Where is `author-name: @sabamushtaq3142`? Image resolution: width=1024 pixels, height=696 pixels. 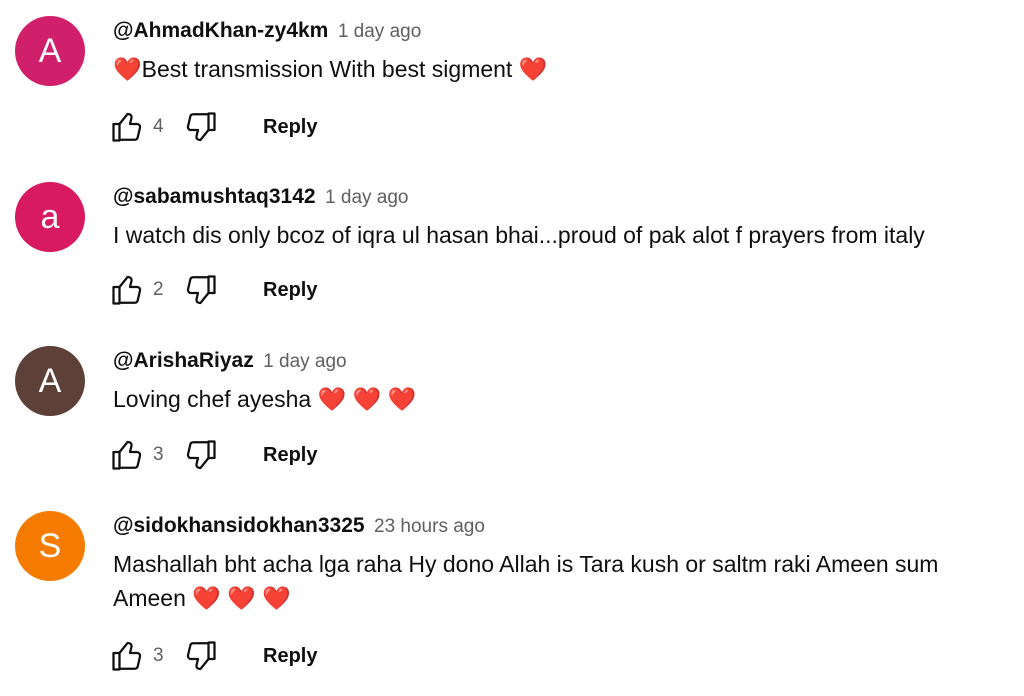 author-name: @sabamushtaq3142 is located at coordinates (214, 196).